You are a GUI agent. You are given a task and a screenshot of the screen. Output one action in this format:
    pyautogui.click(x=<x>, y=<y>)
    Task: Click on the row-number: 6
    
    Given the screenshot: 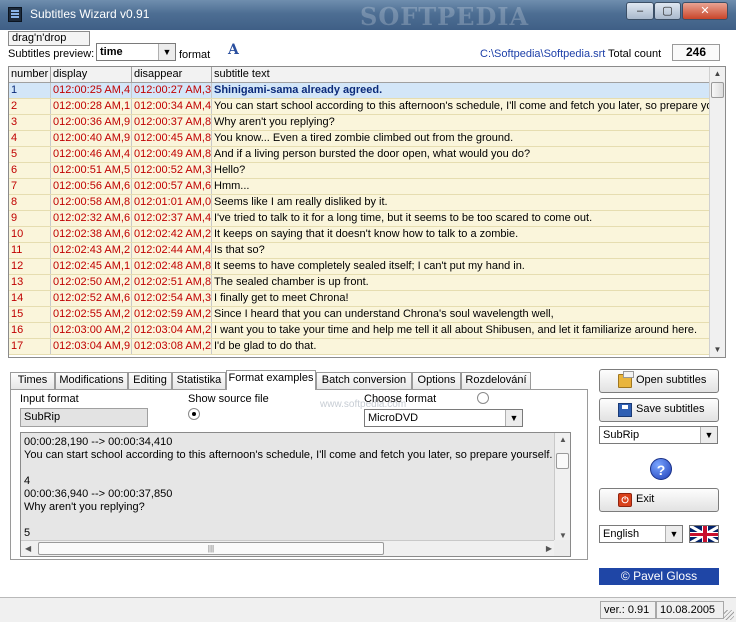 What is the action you would take?
    pyautogui.click(x=30, y=170)
    